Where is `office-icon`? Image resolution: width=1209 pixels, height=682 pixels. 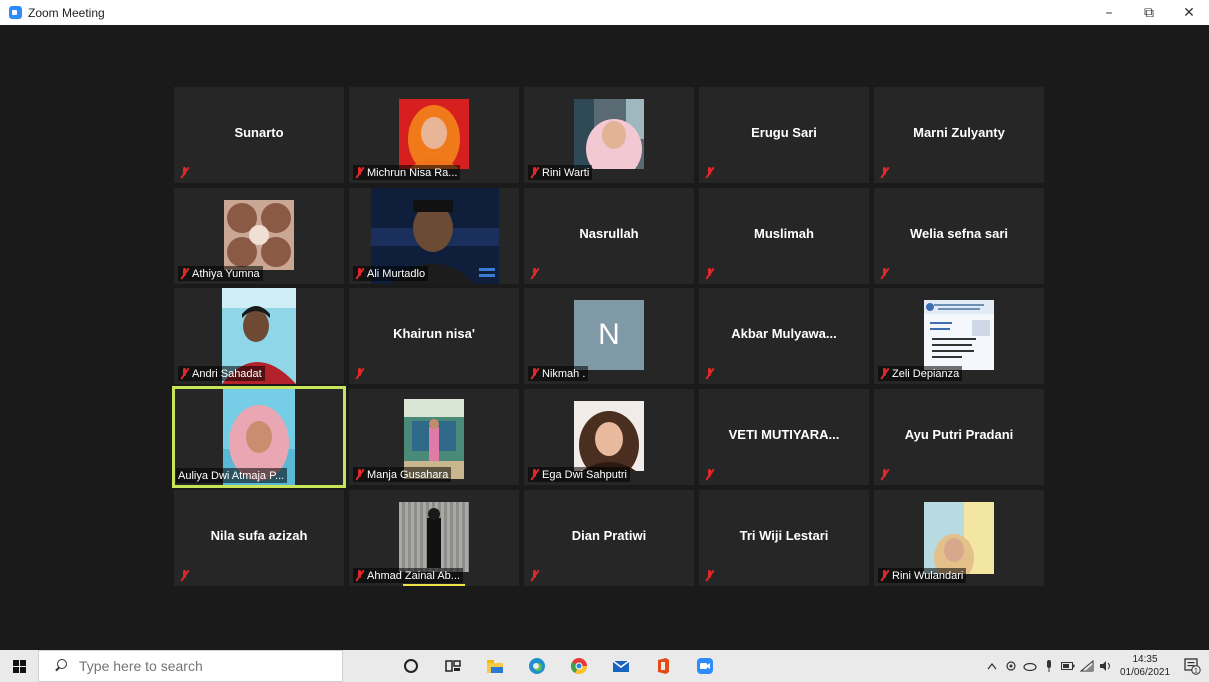
office-icon is located at coordinates (663, 666).